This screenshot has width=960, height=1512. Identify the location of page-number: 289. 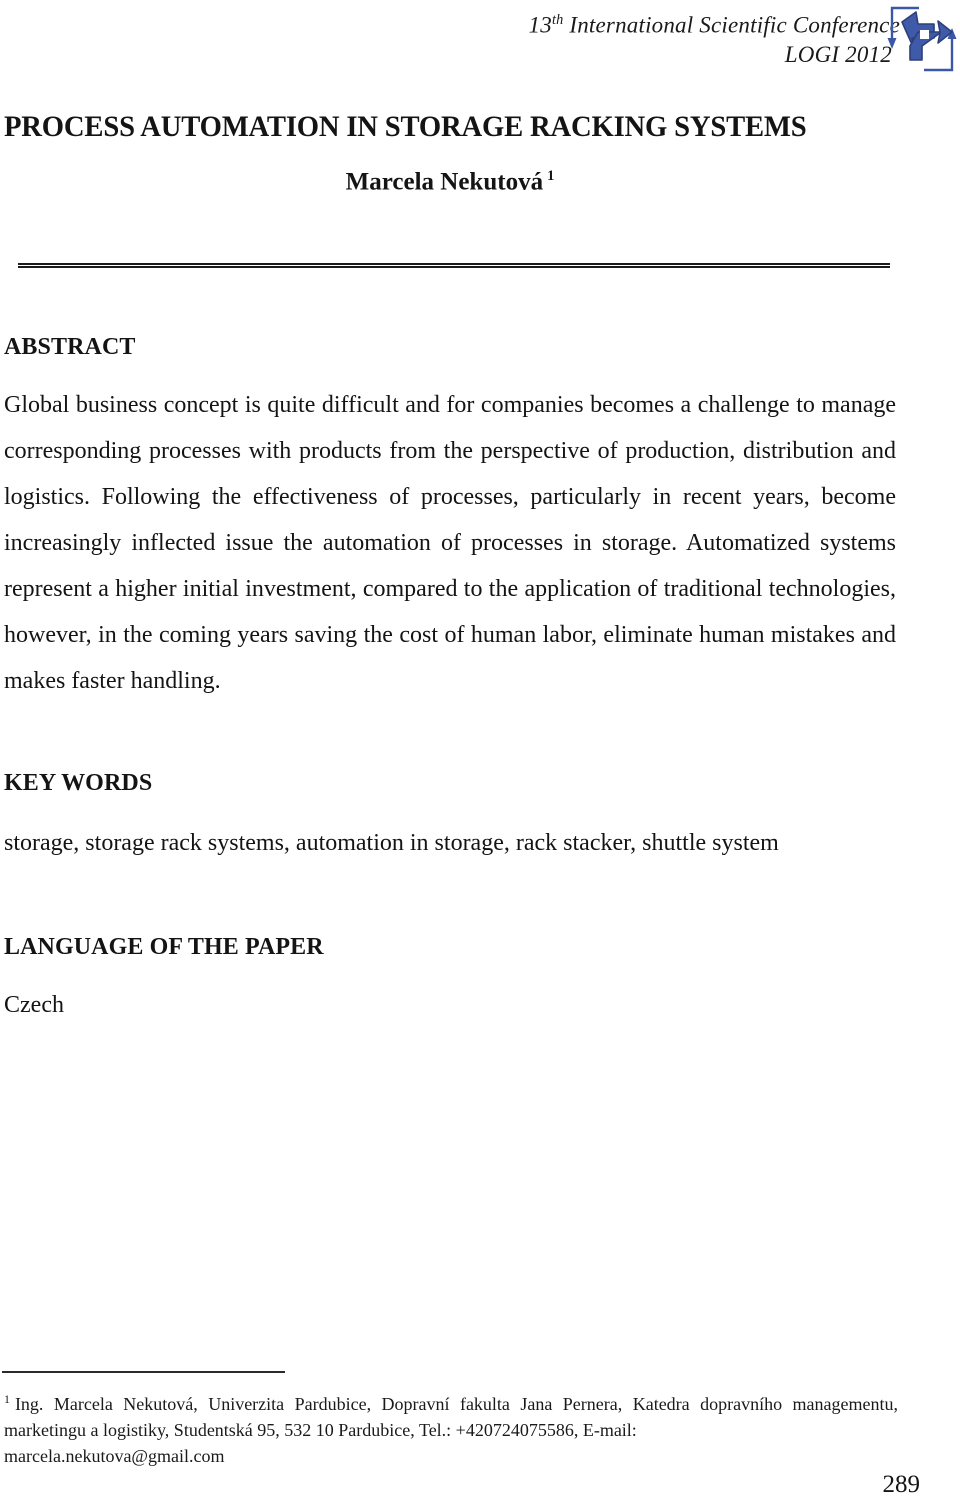
(901, 1484).